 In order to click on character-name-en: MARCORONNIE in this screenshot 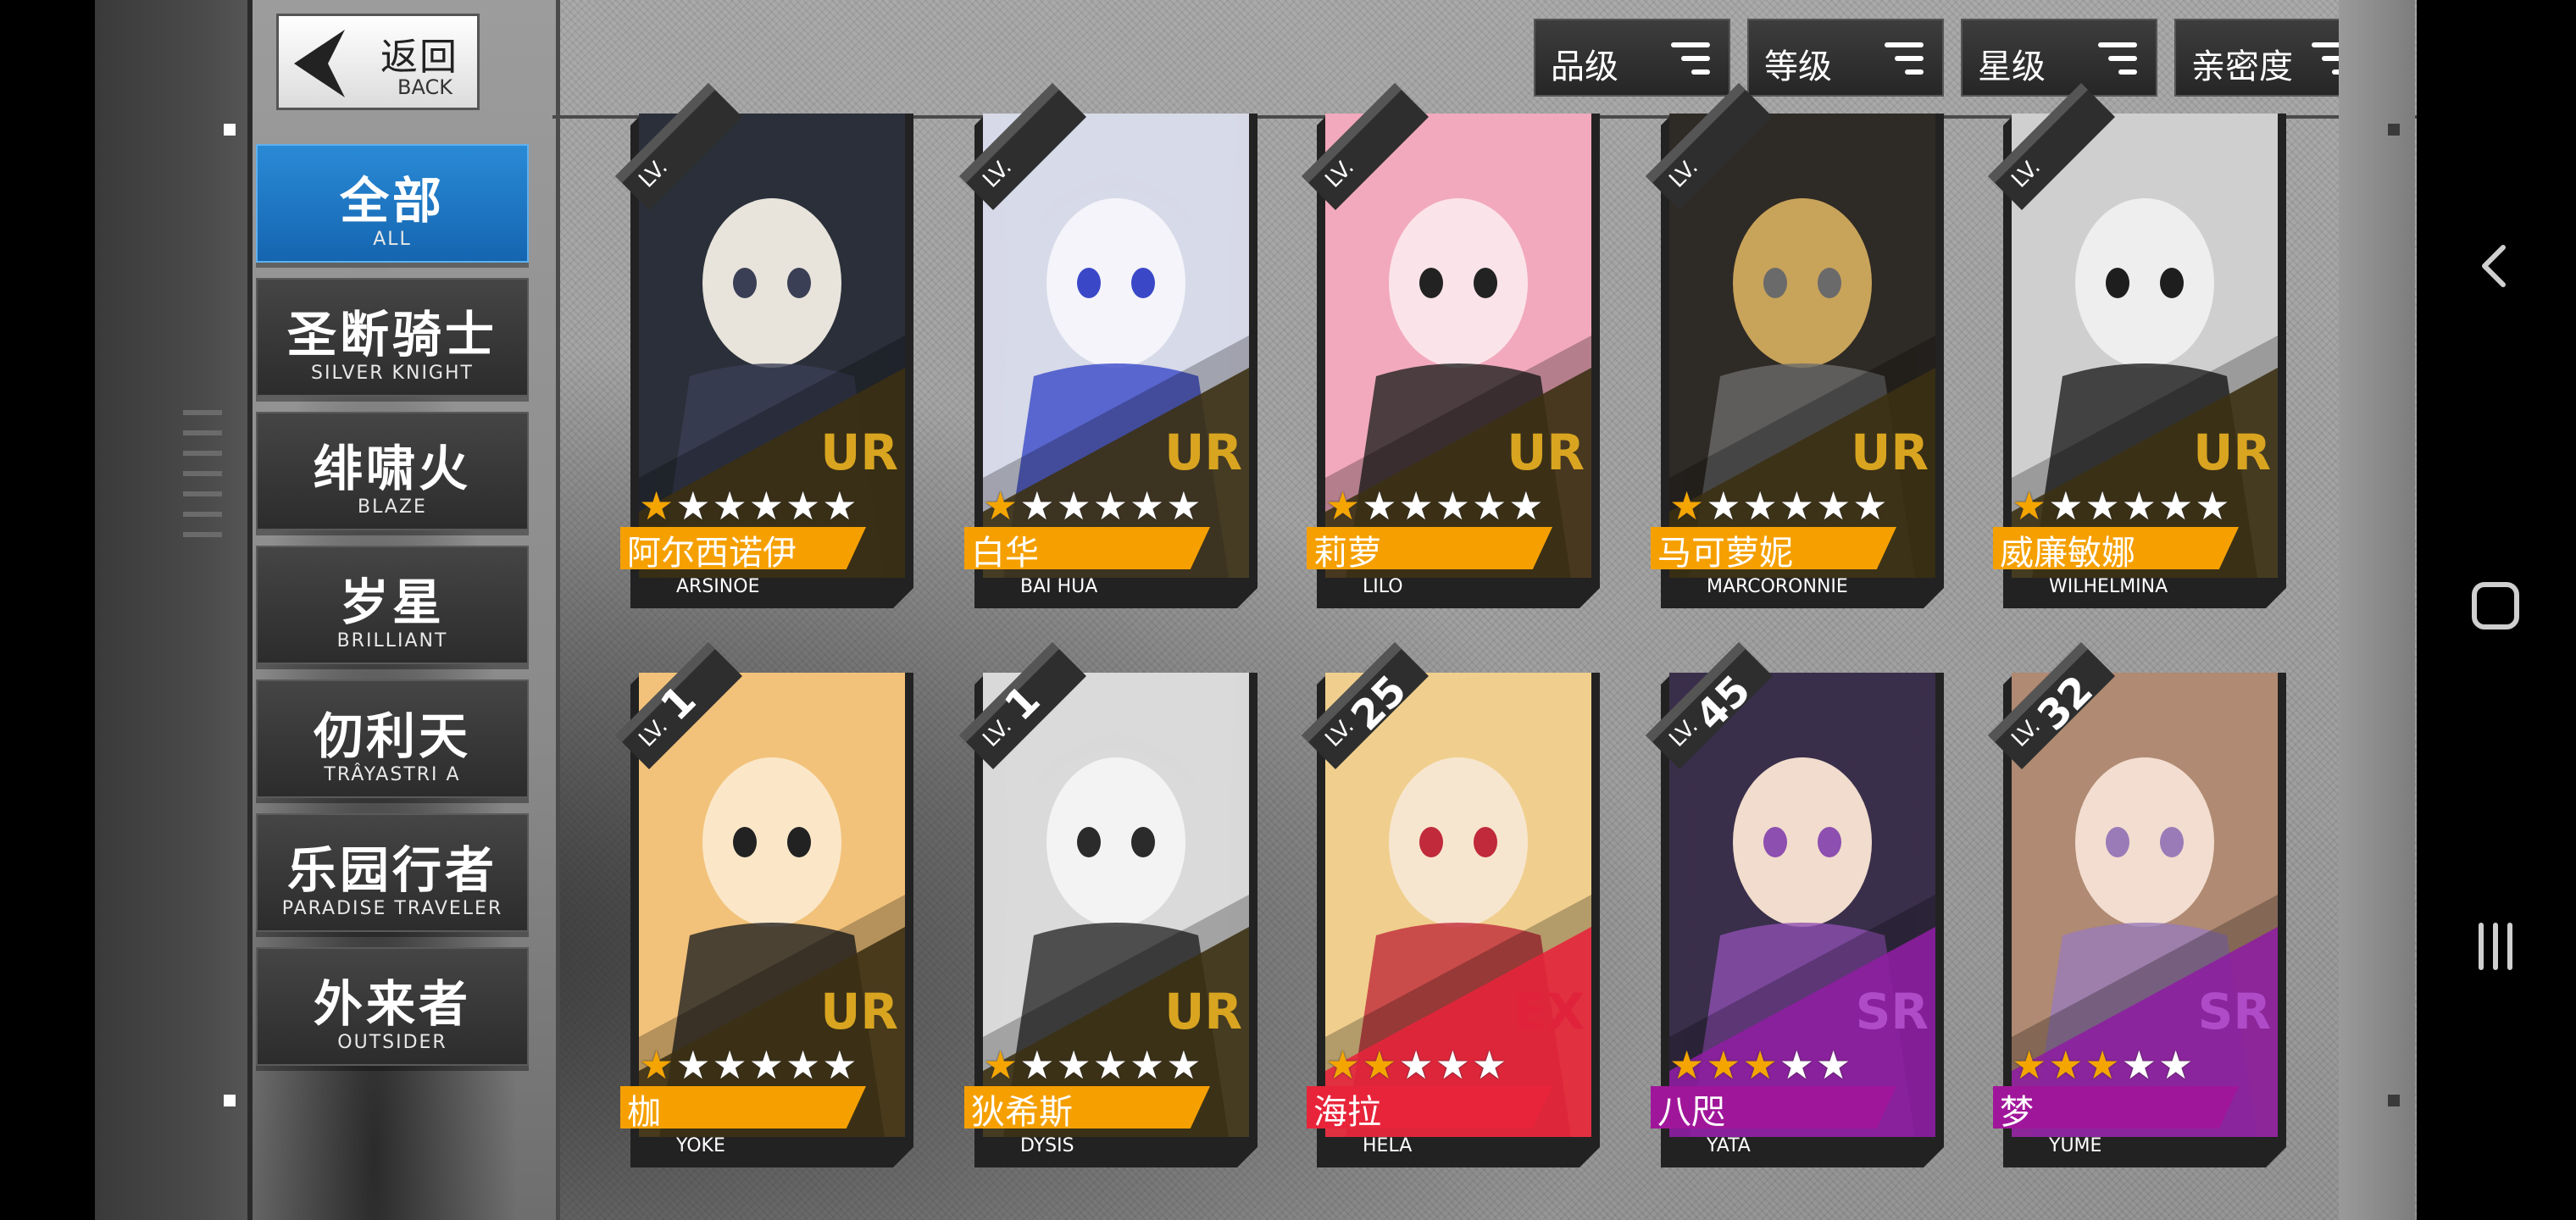, I will do `click(1777, 586)`.